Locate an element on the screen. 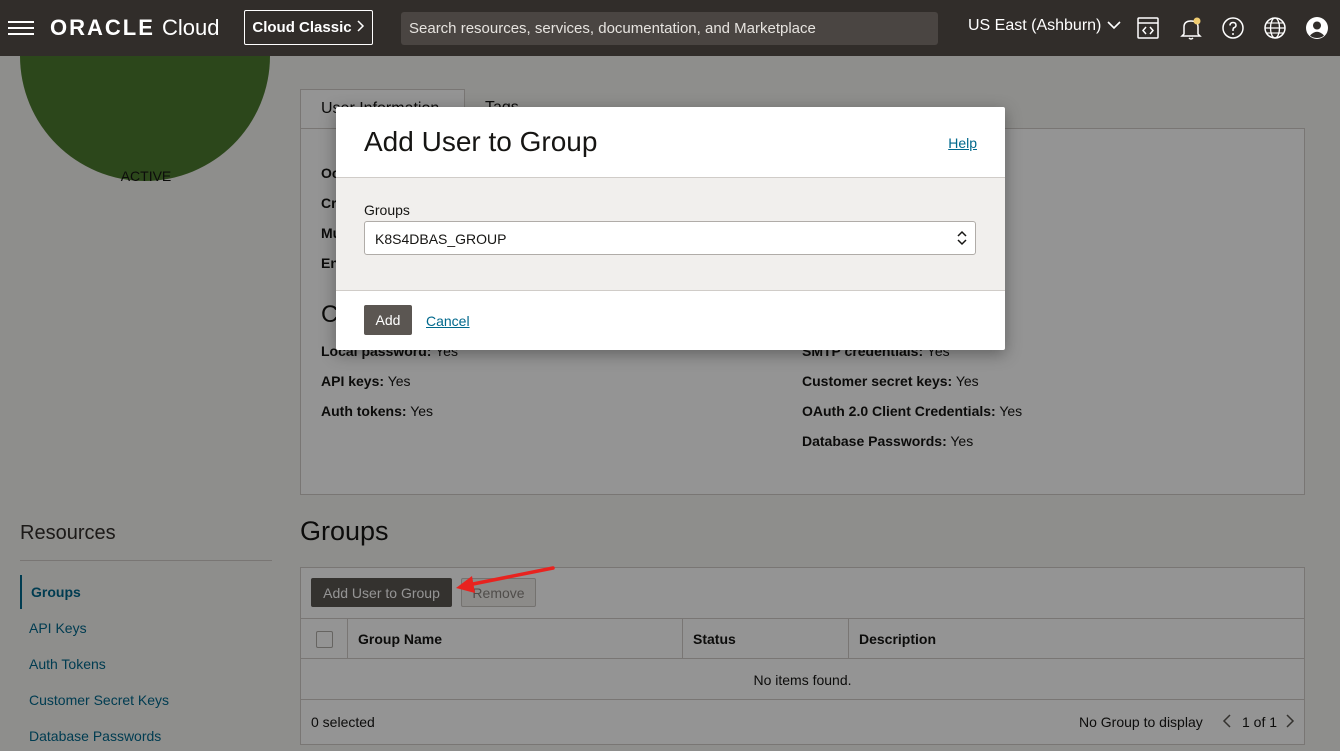  oracle-cloud-logo: ORACLE Cloud is located at coordinates (135, 28).